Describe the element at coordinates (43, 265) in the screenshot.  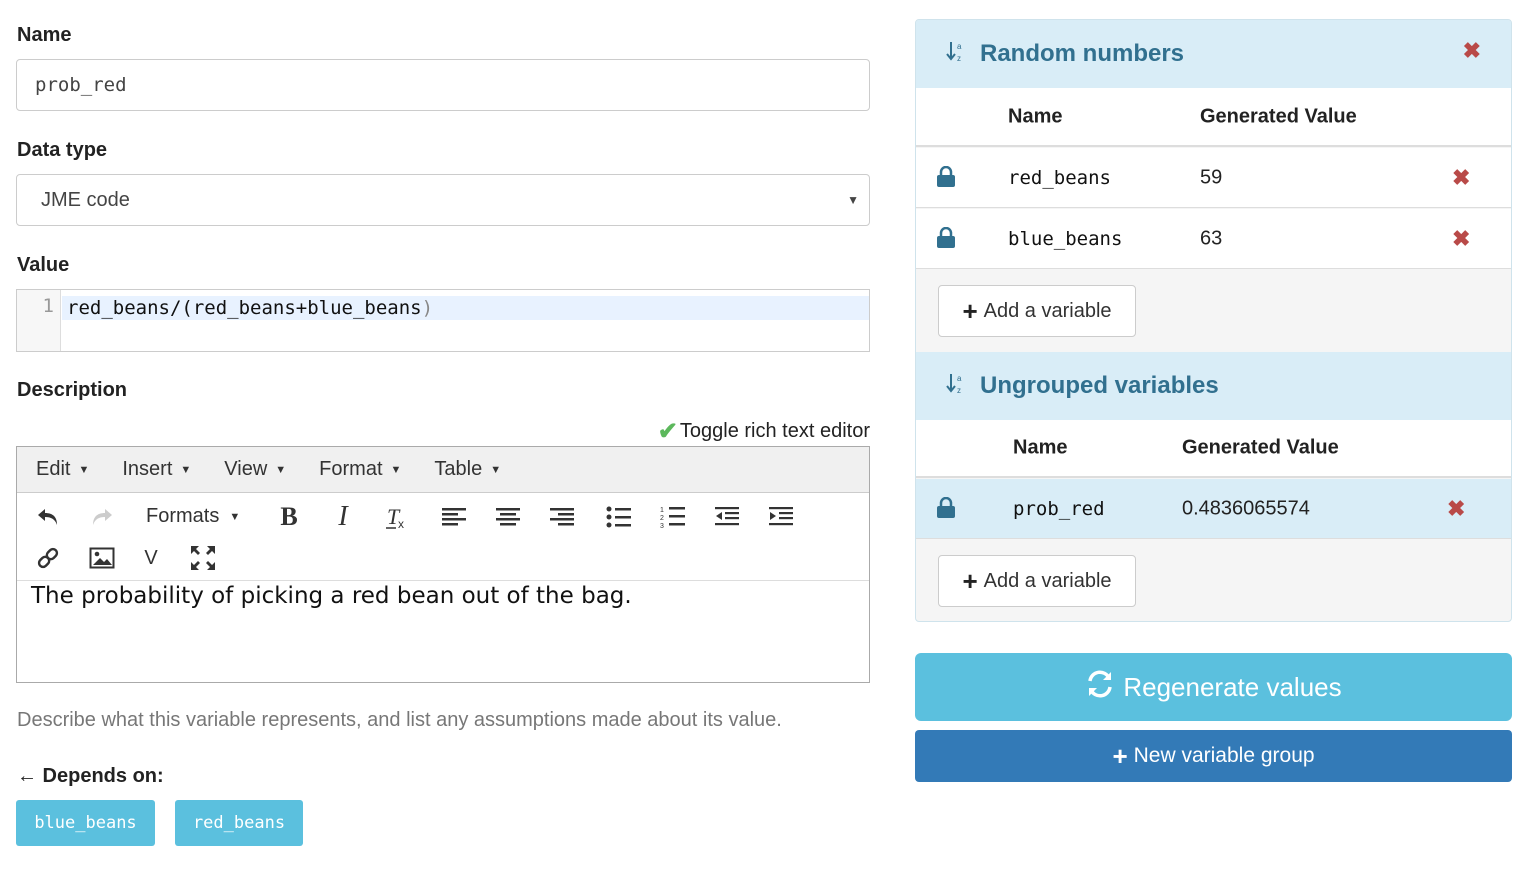
I see `value-label: Value` at that location.